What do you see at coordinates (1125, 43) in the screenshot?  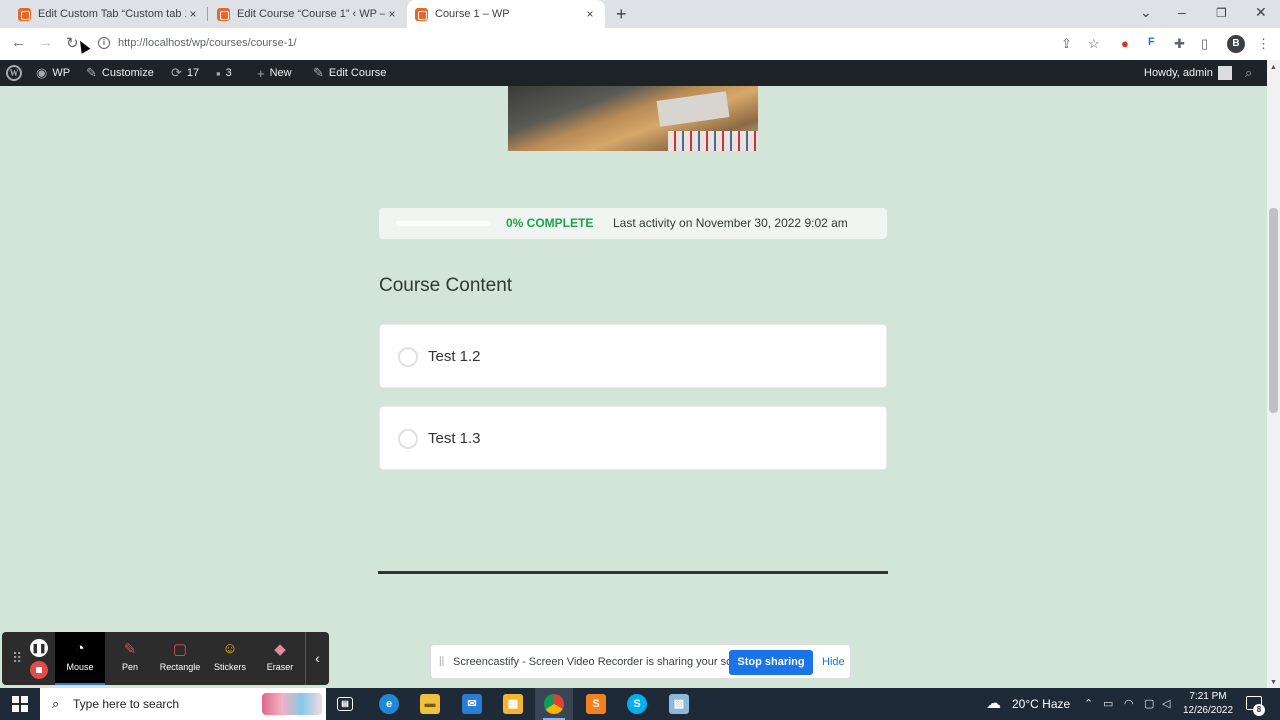 I see `screencastify-extension-icon: ●` at bounding box center [1125, 43].